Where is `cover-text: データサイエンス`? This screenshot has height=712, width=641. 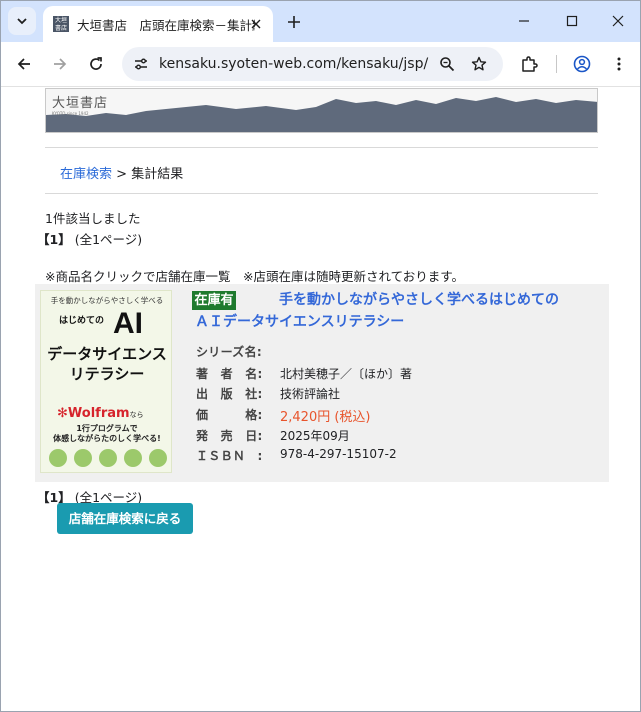 cover-text: データサイエンス is located at coordinates (107, 354).